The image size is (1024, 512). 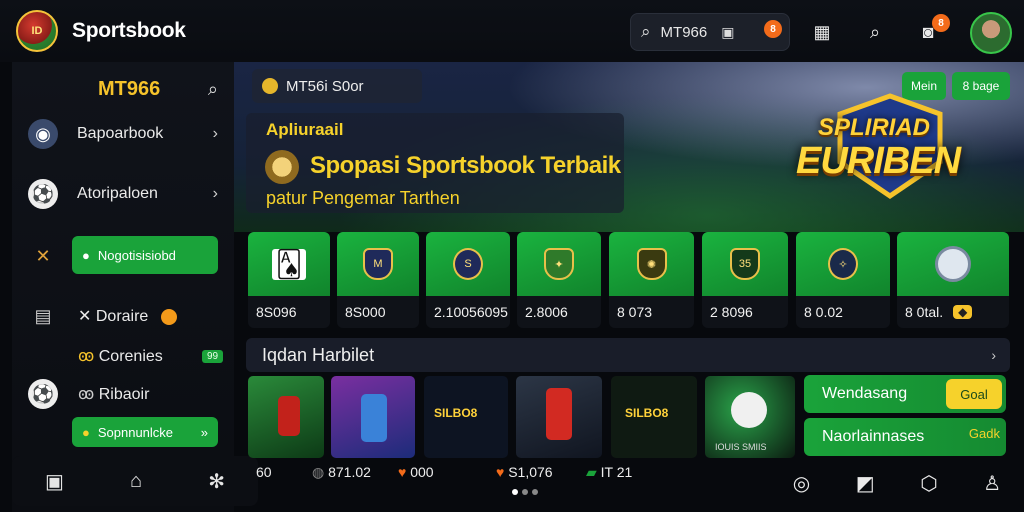 I want to click on spinner-icon: ✻, so click(x=216, y=481).